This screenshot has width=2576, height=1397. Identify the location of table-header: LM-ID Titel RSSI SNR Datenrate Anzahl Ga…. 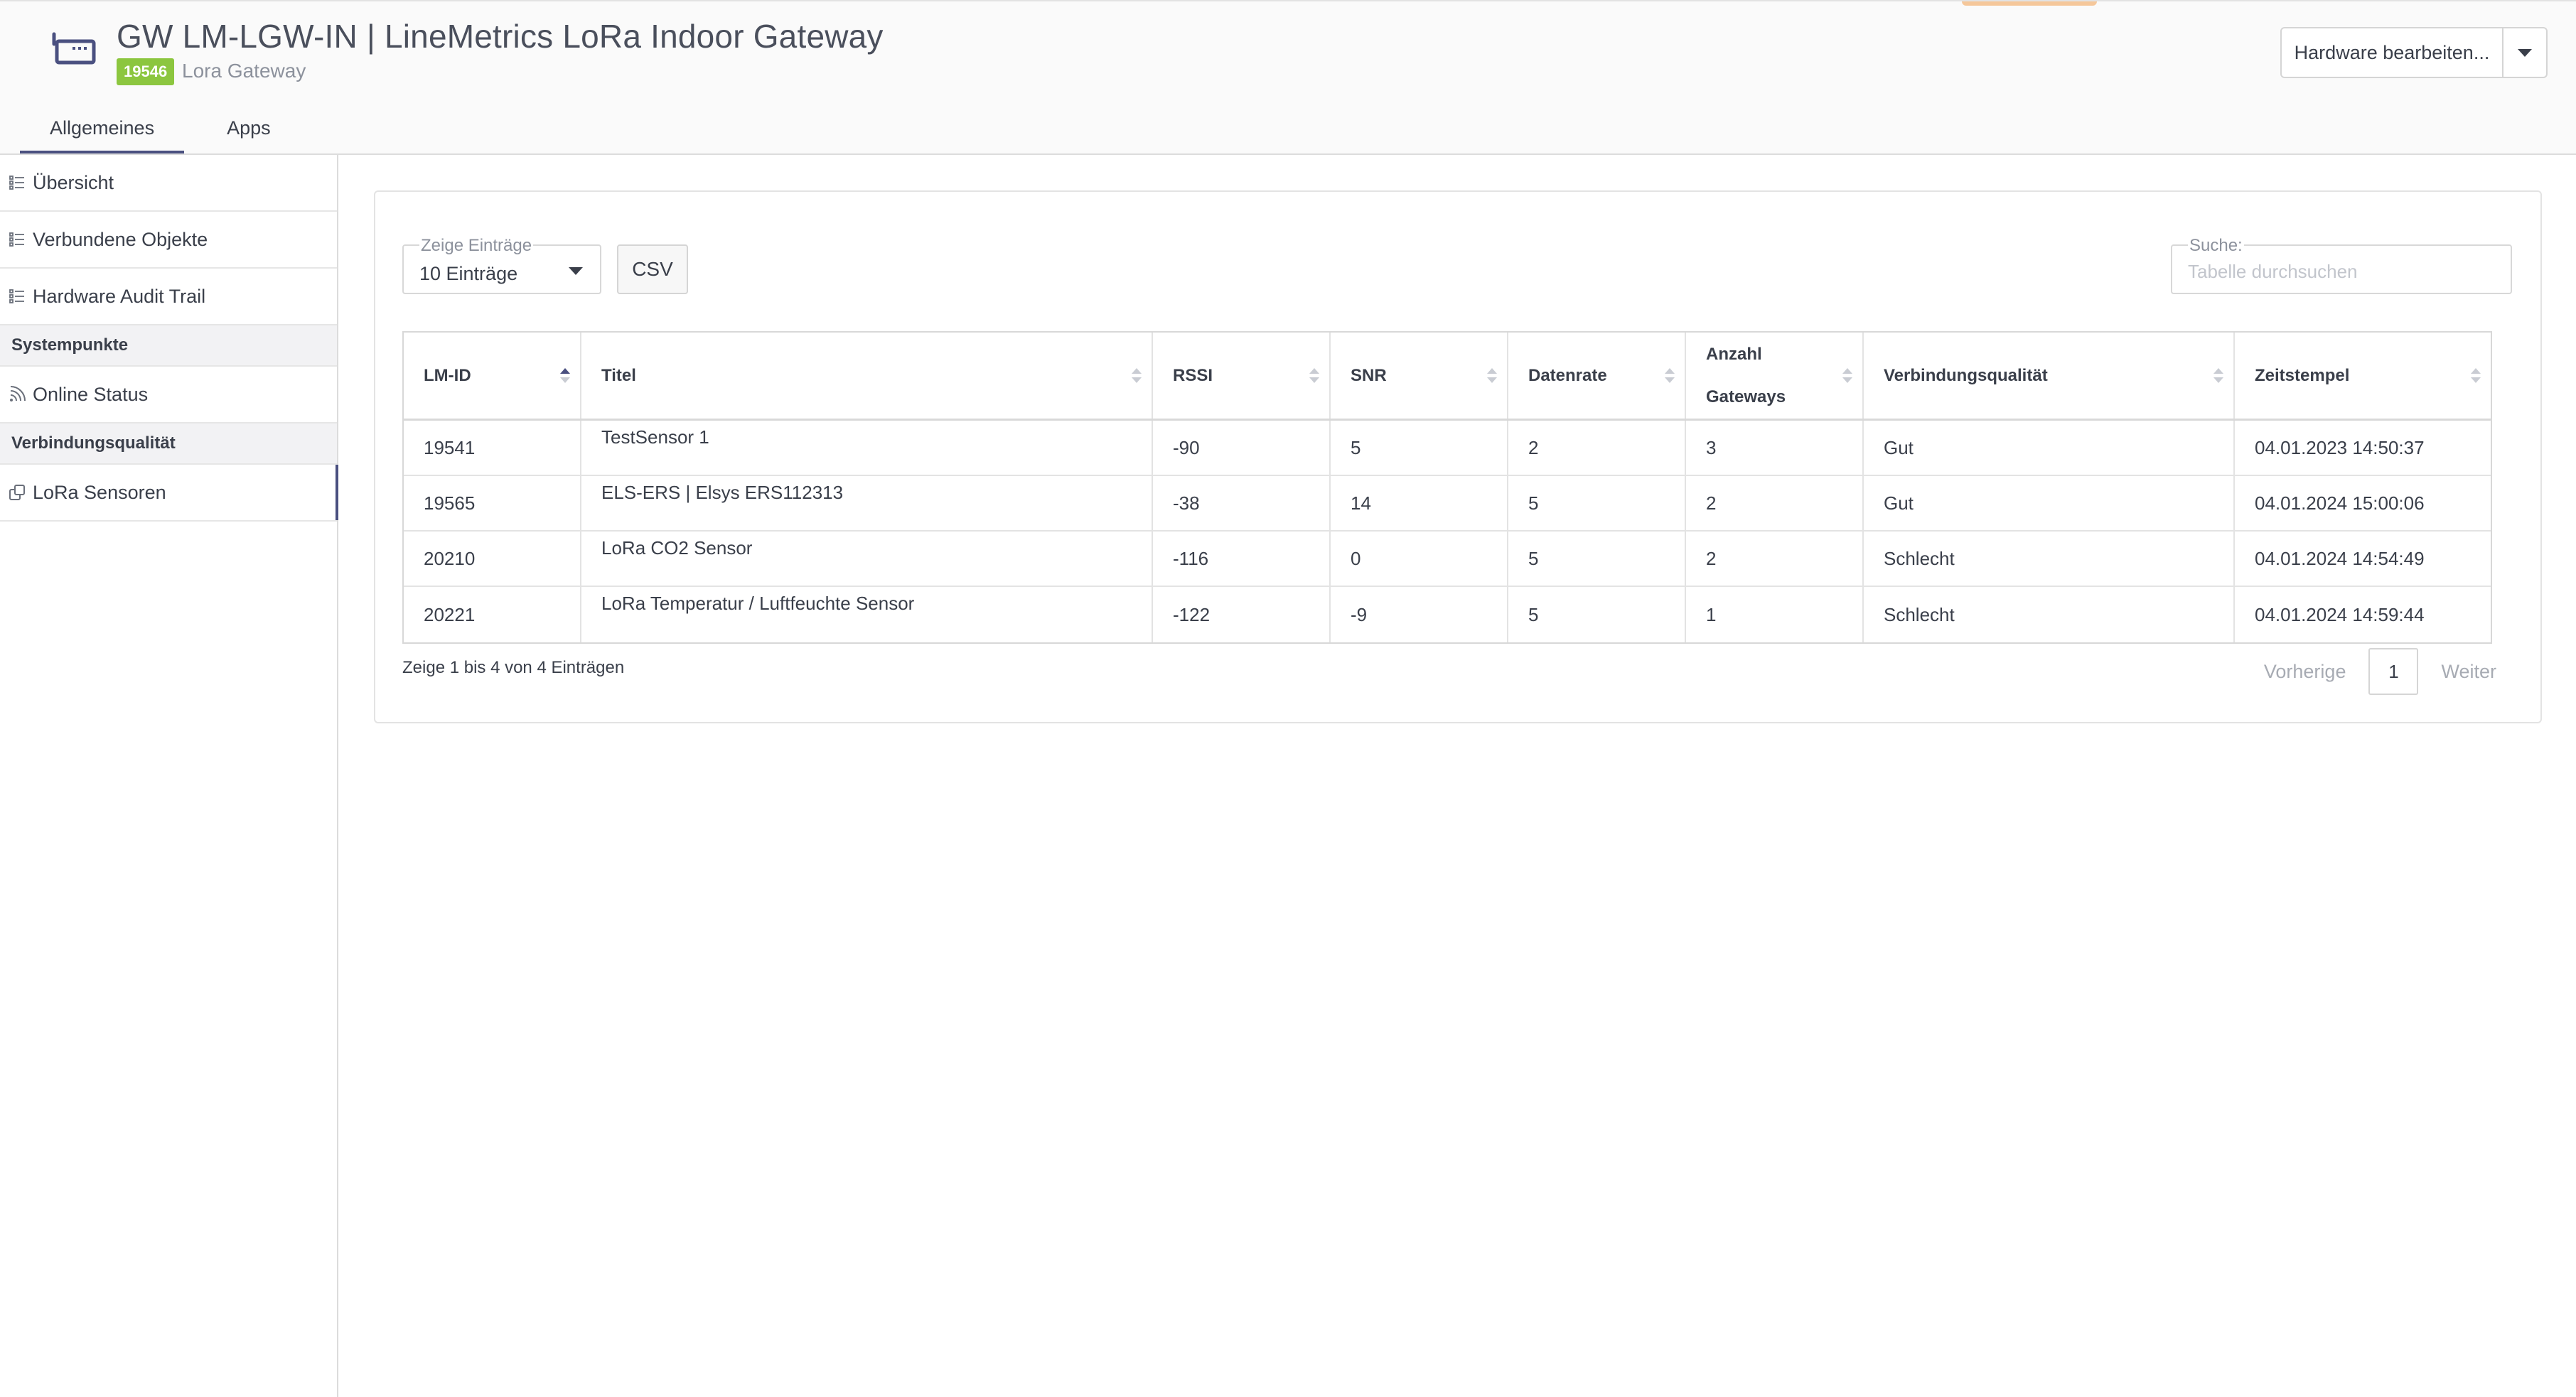
(1447, 377).